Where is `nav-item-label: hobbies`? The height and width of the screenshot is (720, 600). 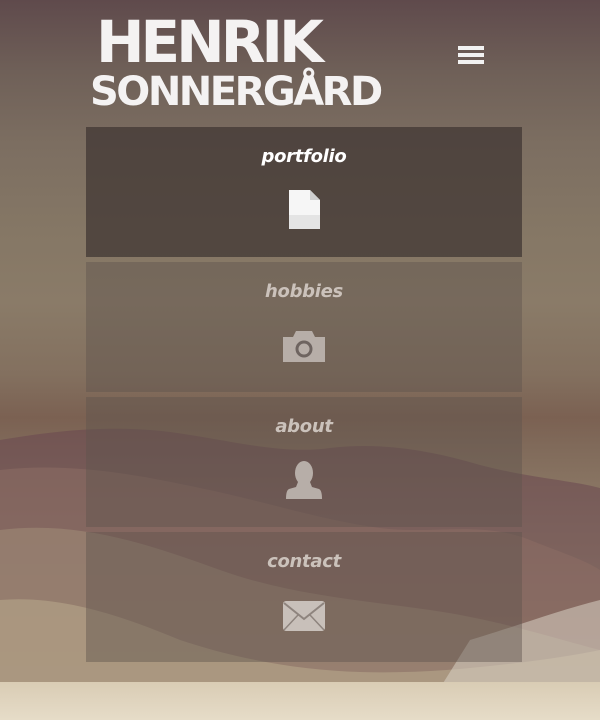
nav-item-label: hobbies is located at coordinates (304, 291).